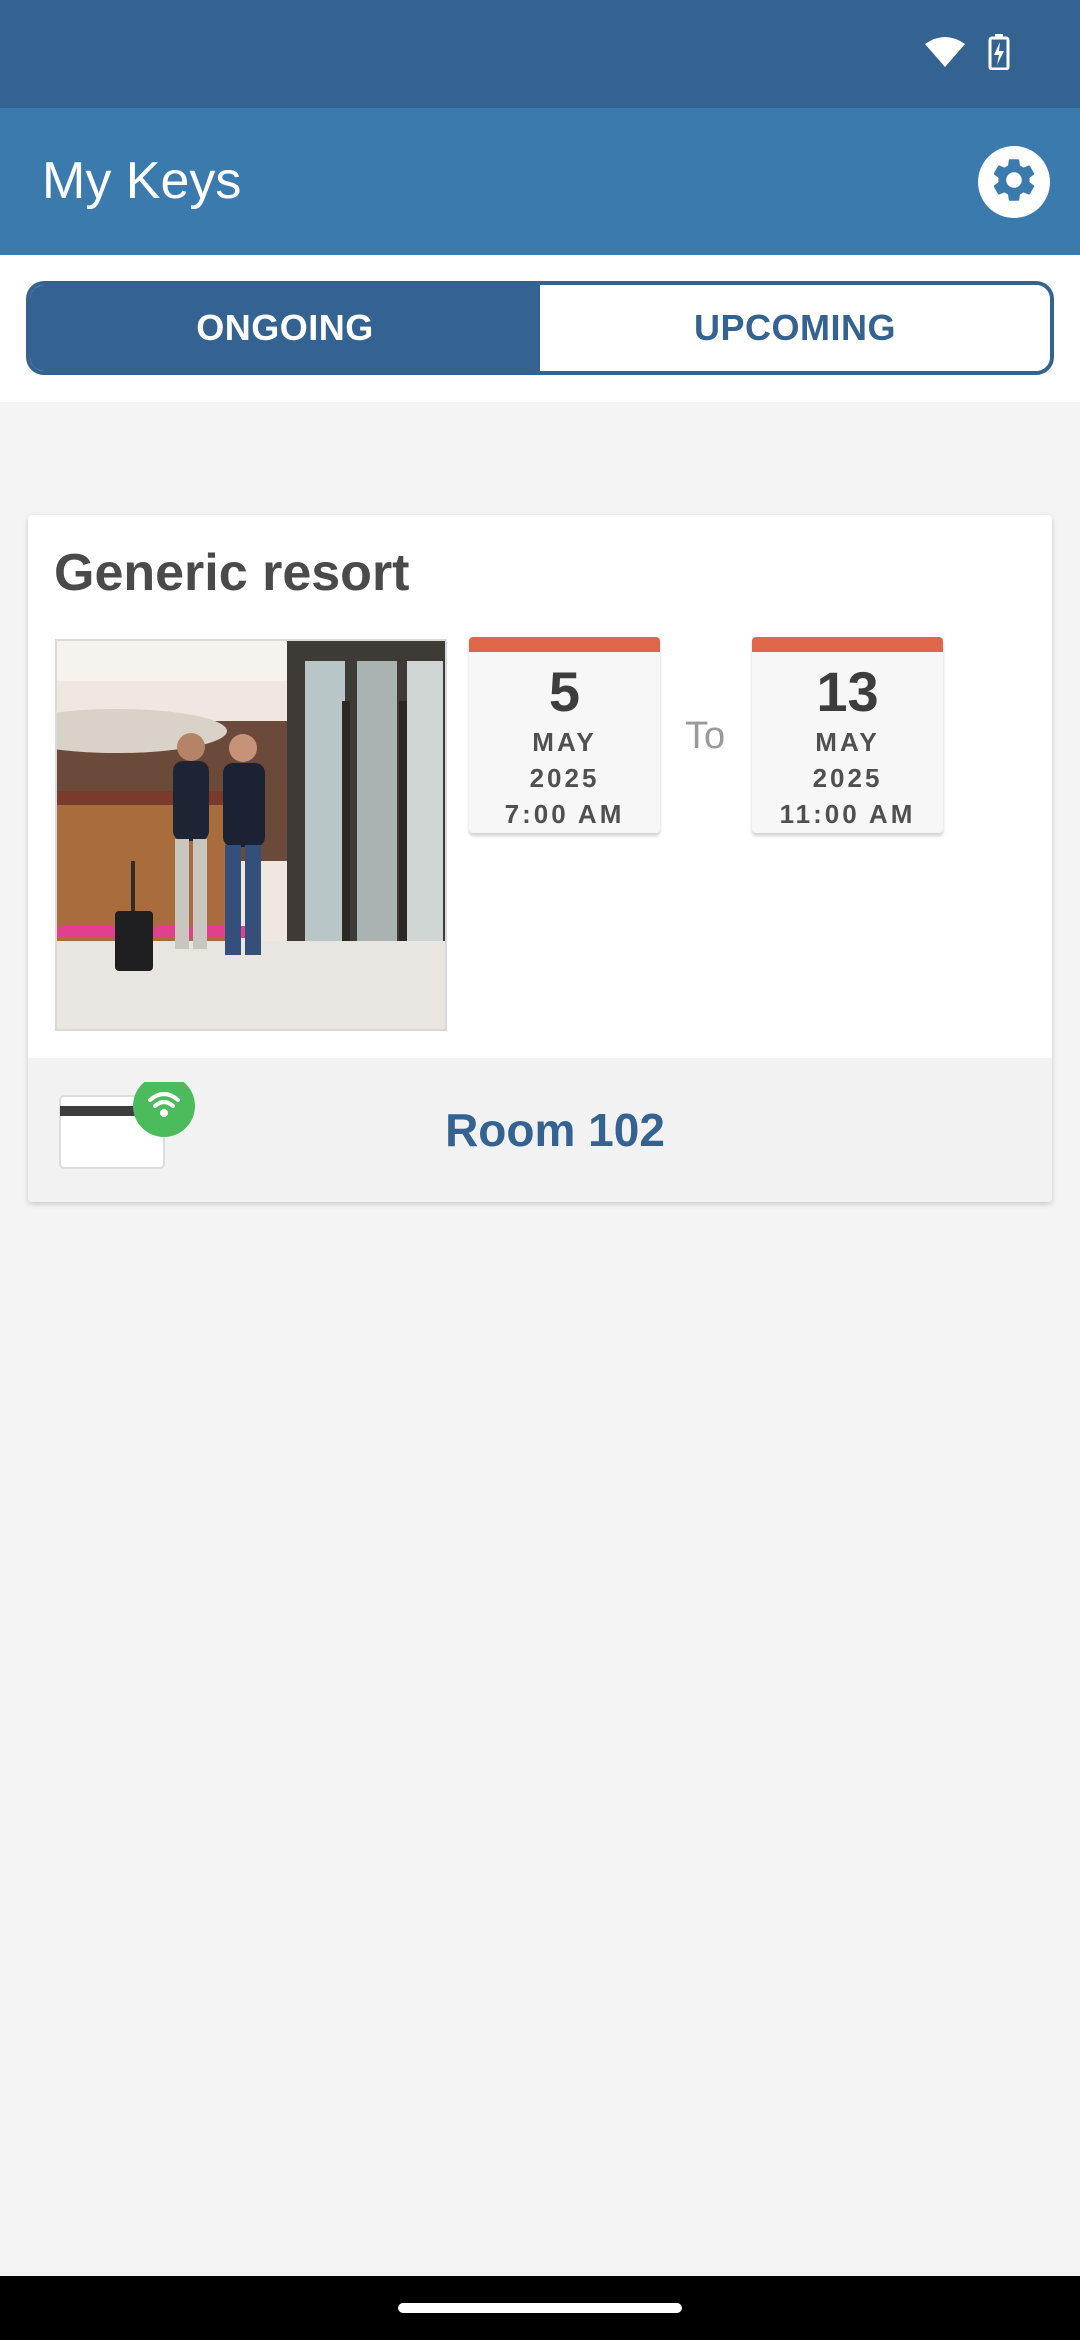  What do you see at coordinates (564, 742) in the screenshot?
I see `start-month: MAY` at bounding box center [564, 742].